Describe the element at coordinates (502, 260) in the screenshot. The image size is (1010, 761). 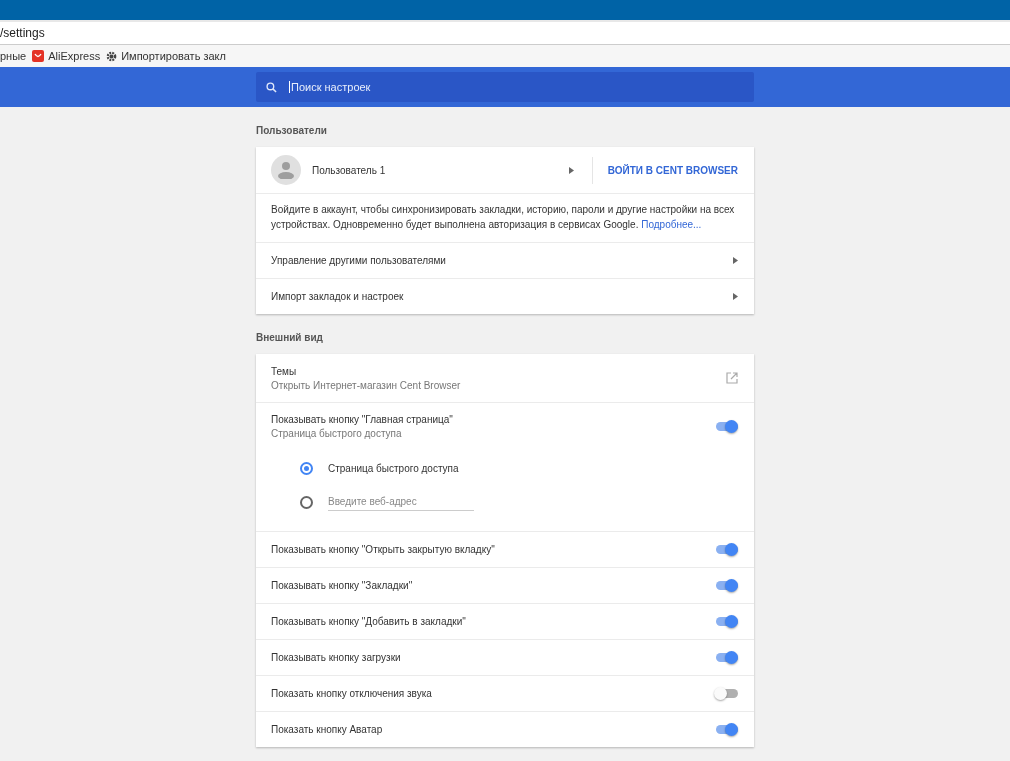
I see `settings-item: Управление другими пользователями` at that location.